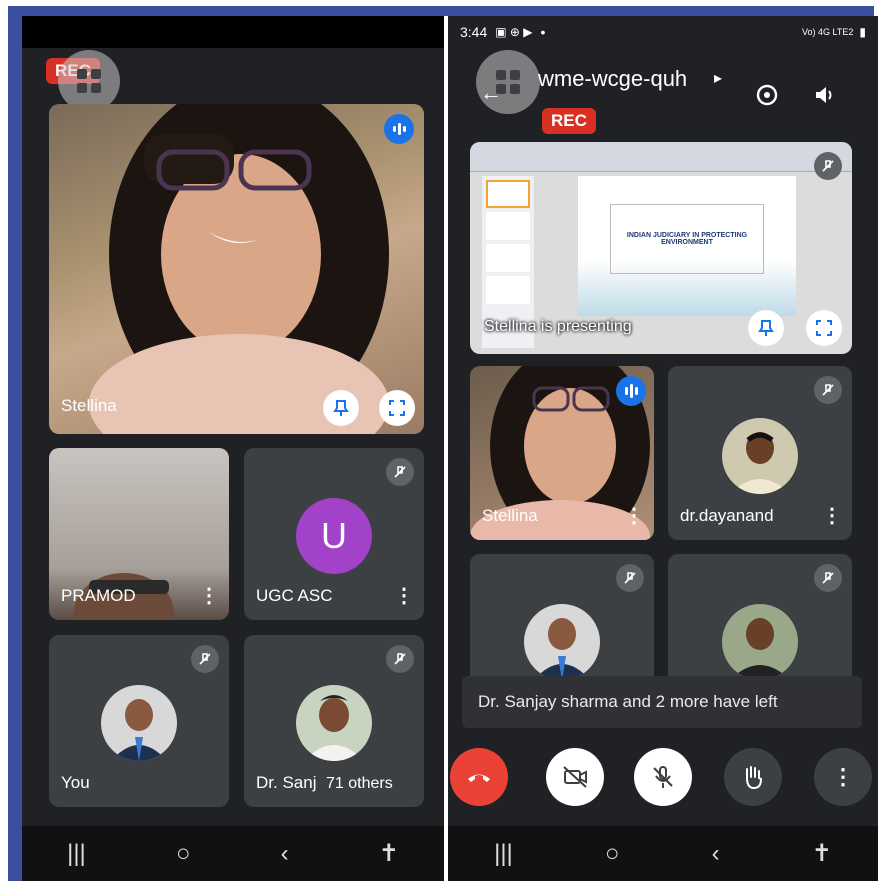 This screenshot has width=878, height=881. I want to click on participant-tile: You, so click(139, 721).